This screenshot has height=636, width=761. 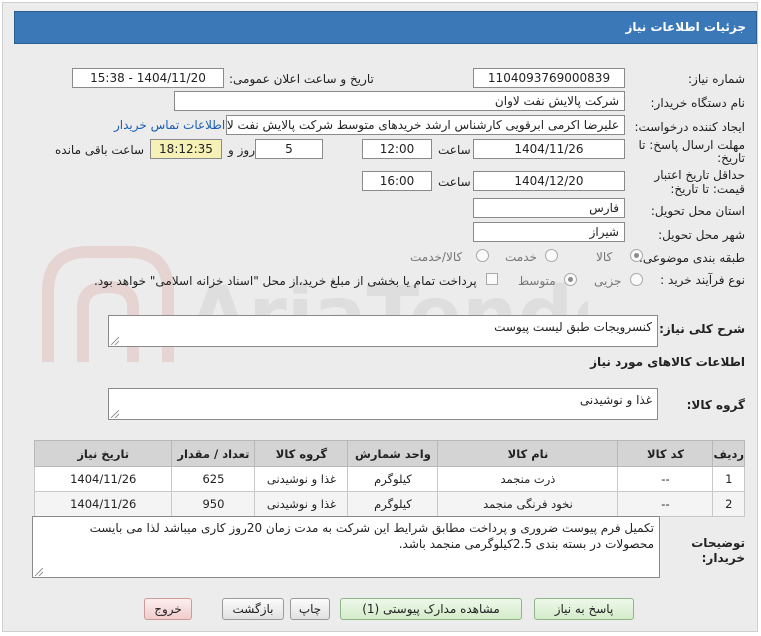 I want to click on group-label: گروه کالا:, so click(x=715, y=405).